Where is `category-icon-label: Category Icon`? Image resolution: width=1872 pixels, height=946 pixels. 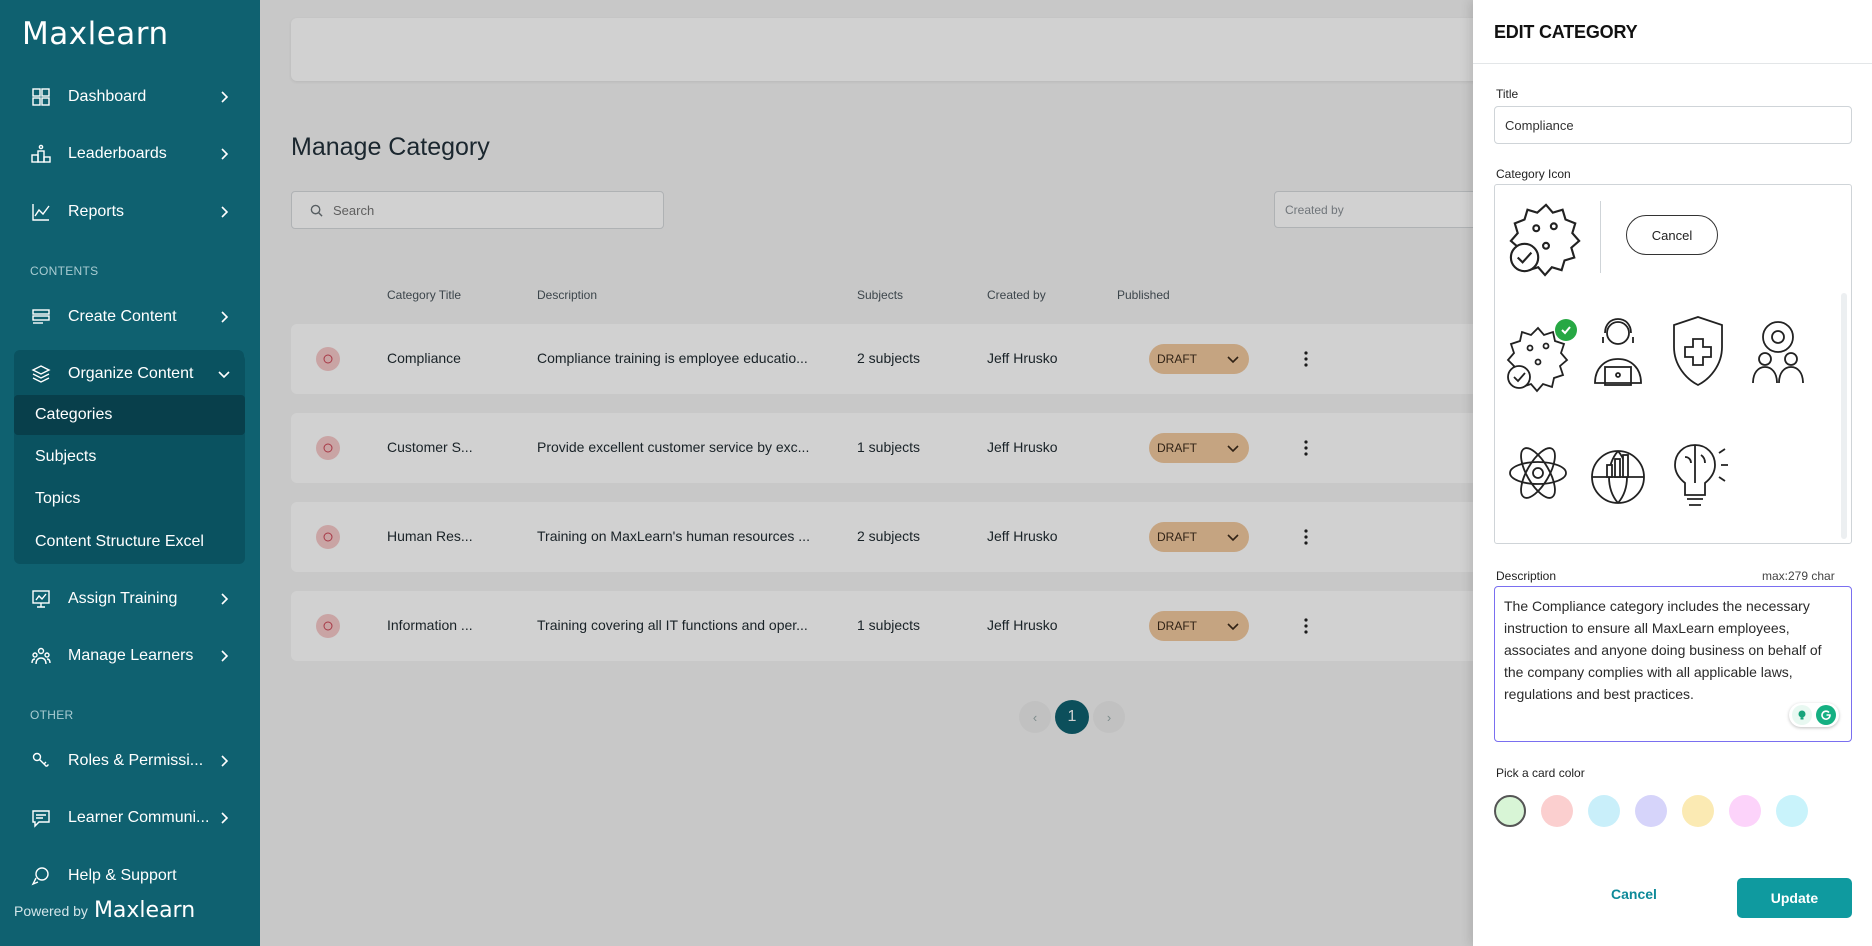 category-icon-label: Category Icon is located at coordinates (1533, 174).